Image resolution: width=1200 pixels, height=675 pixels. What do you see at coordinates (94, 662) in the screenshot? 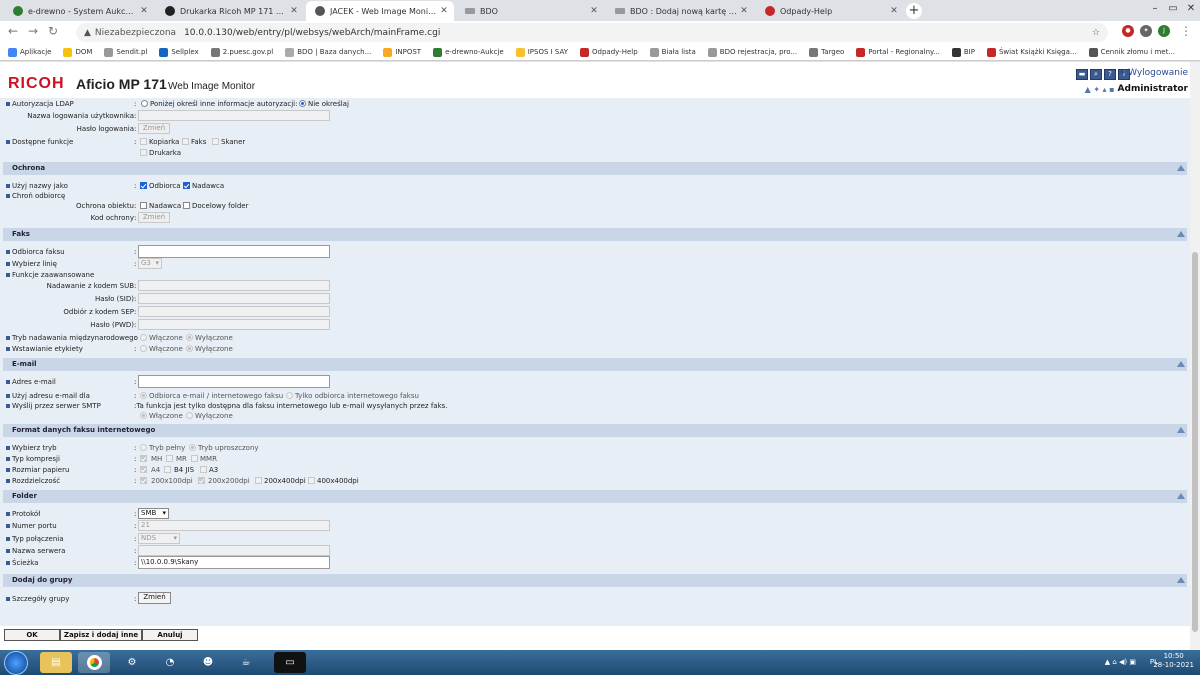
I see `chrome-icon` at bounding box center [94, 662].